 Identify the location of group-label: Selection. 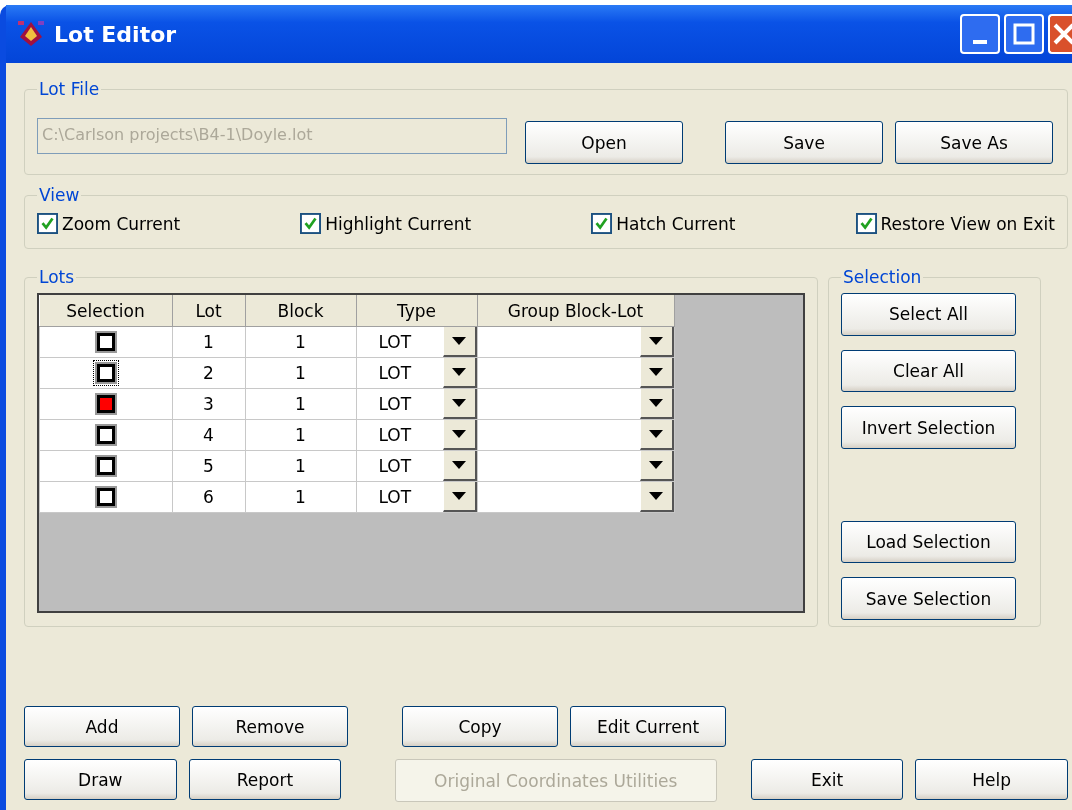
(882, 277).